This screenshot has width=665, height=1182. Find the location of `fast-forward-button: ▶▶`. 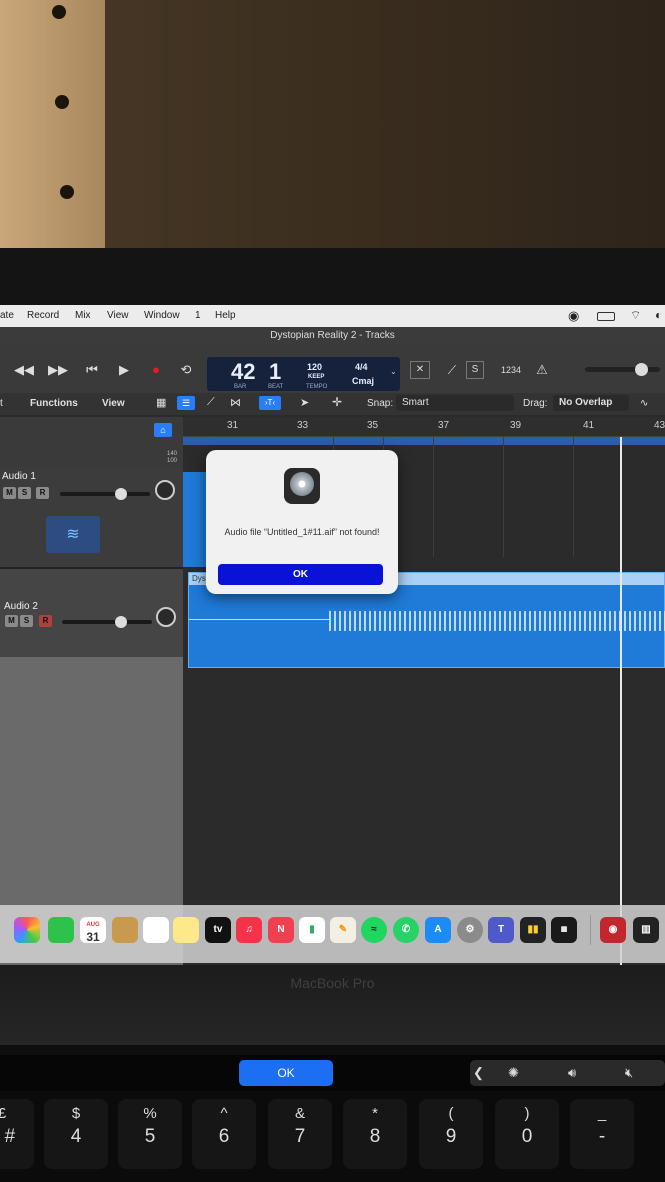

fast-forward-button: ▶▶ is located at coordinates (58, 370).